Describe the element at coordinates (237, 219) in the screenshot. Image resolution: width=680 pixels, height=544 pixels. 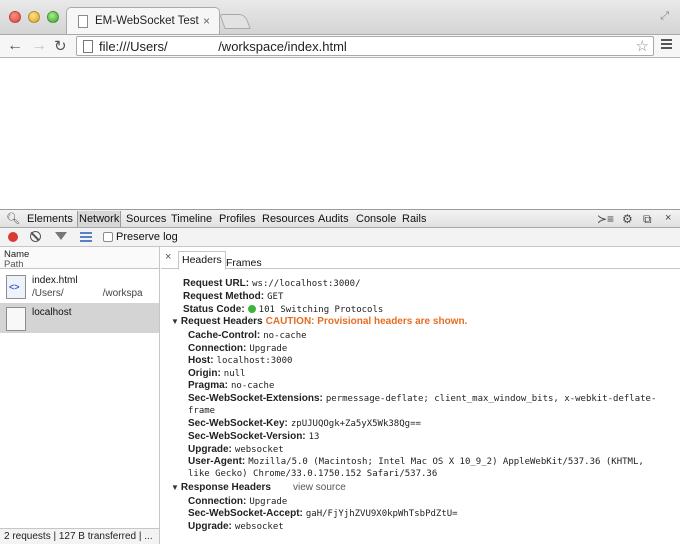
I see `tab-profiles: Profiles` at that location.